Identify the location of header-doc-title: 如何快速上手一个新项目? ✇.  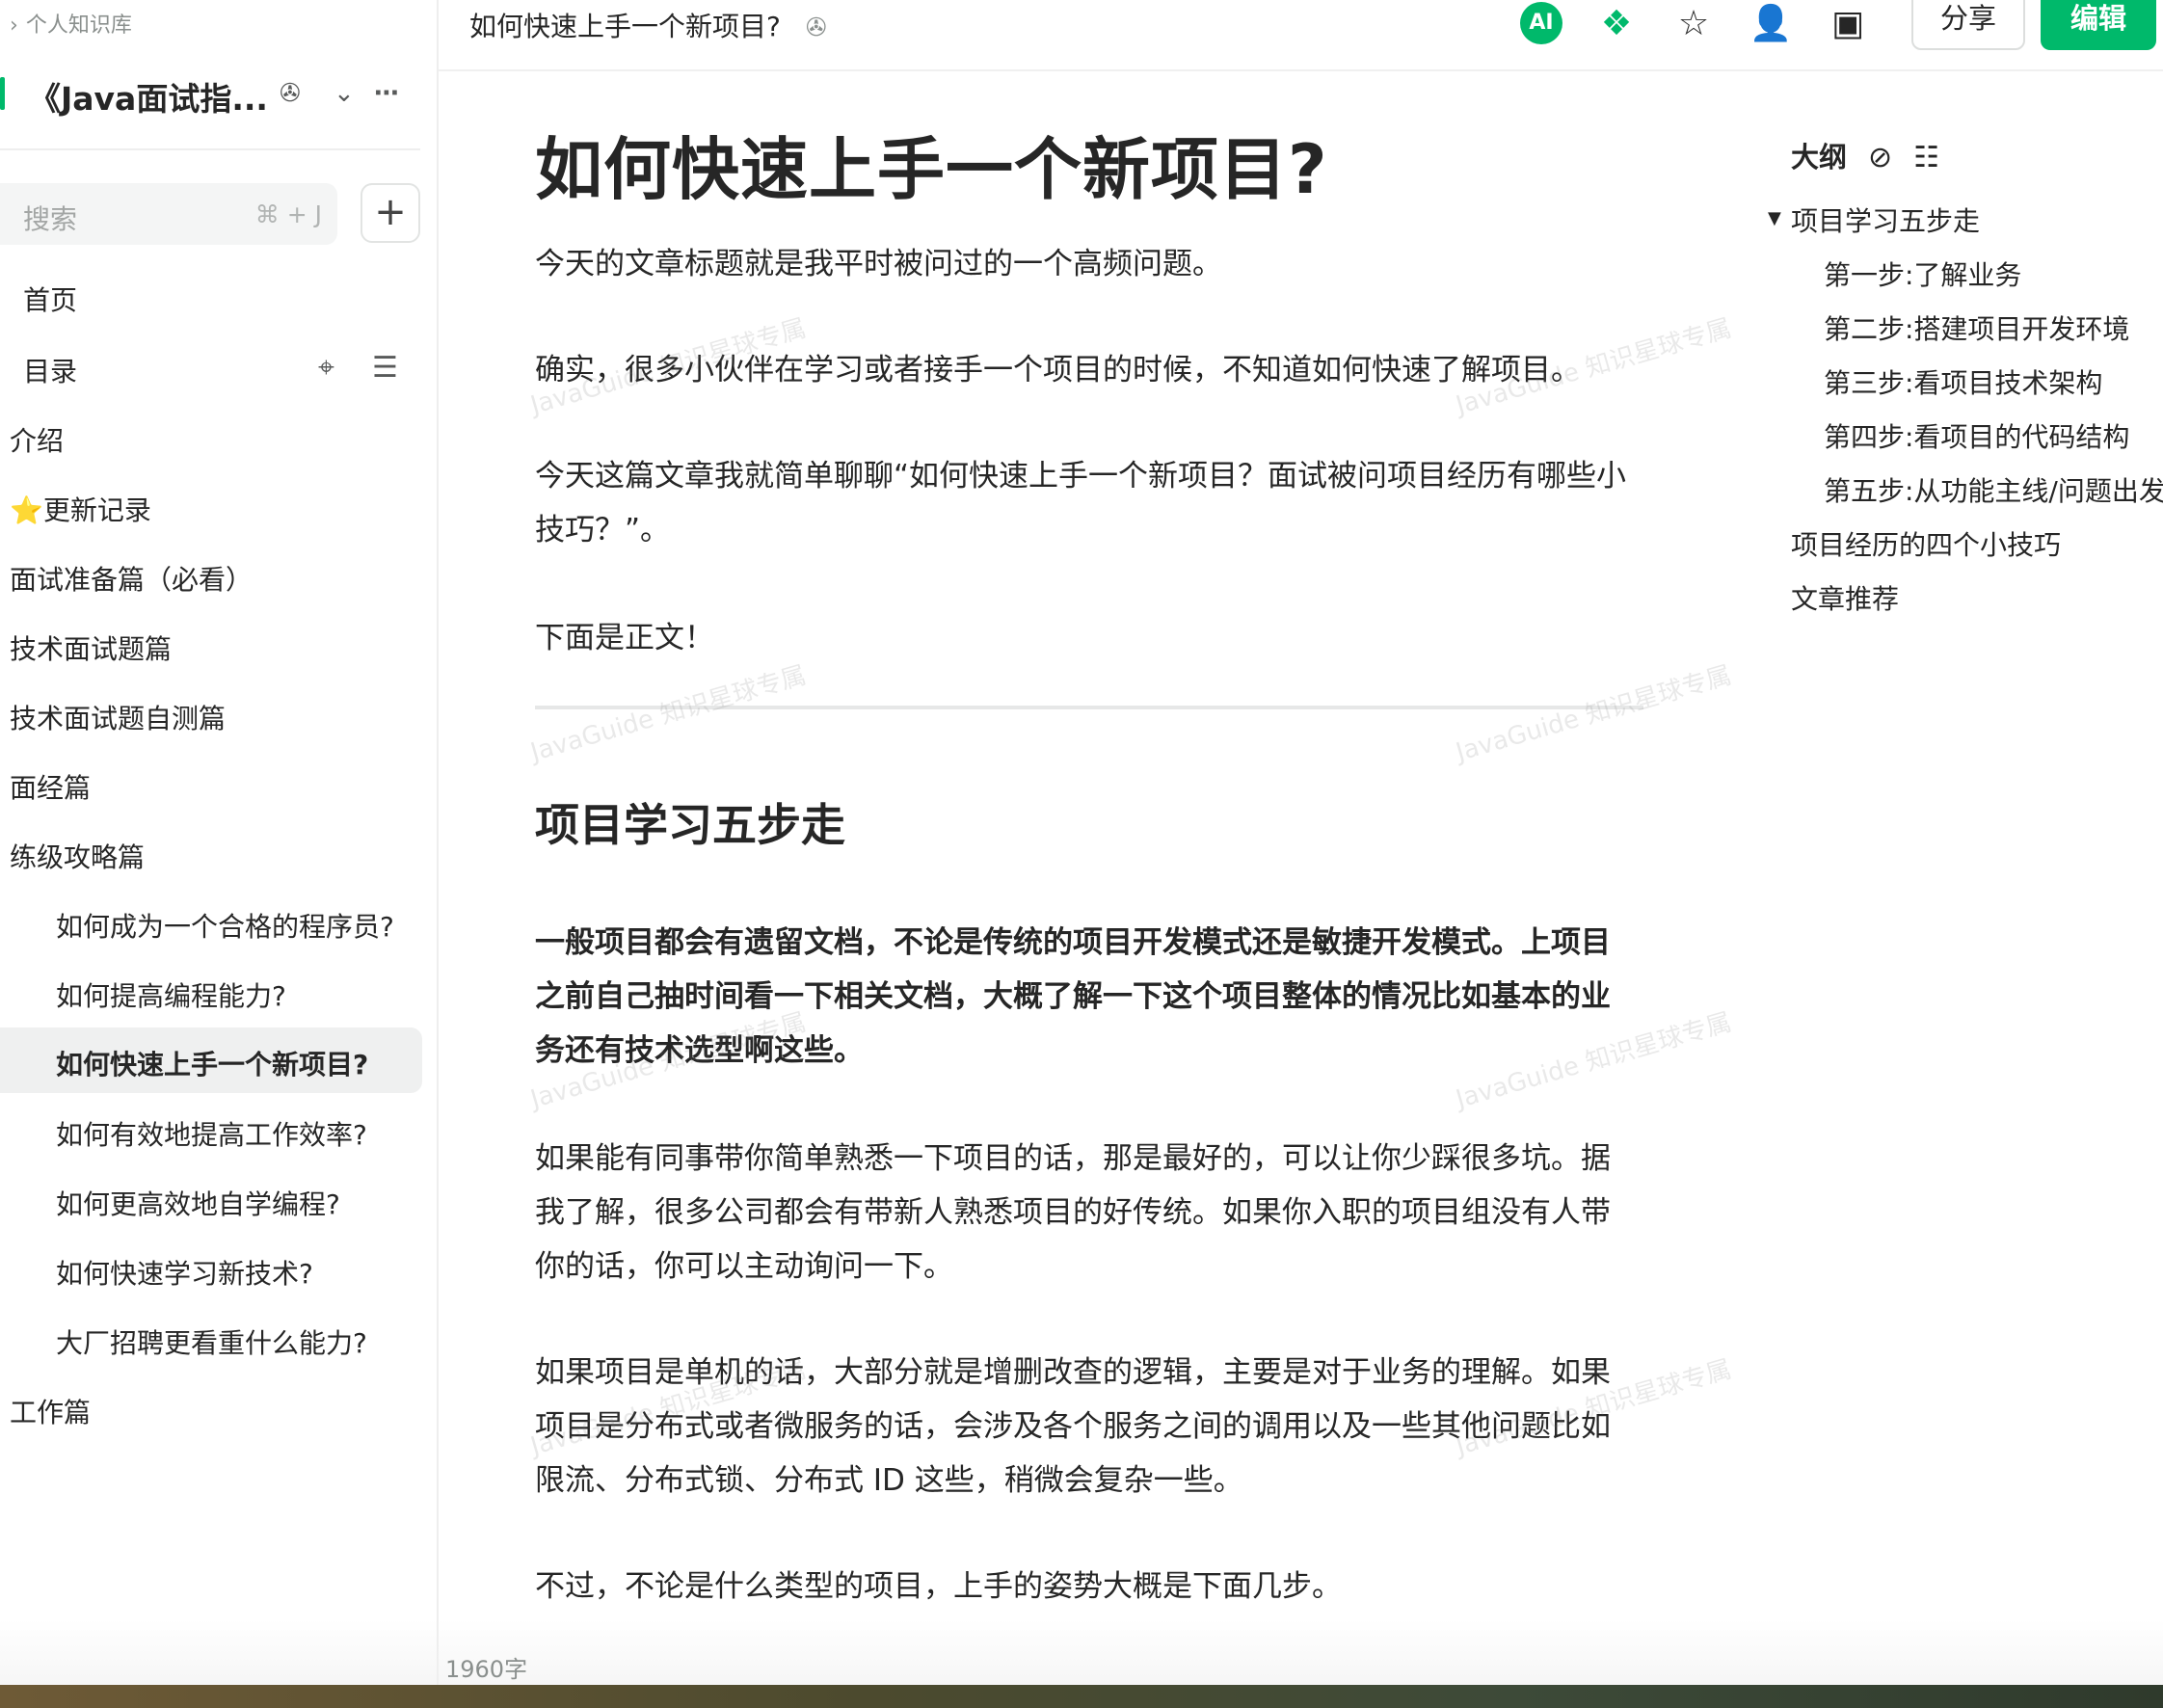
(648, 25).